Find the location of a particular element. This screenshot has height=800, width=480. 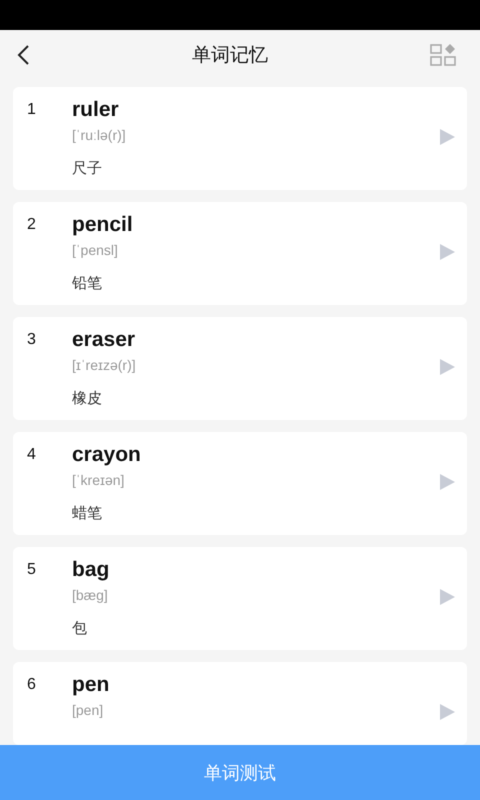

word-text: pen is located at coordinates (91, 685).